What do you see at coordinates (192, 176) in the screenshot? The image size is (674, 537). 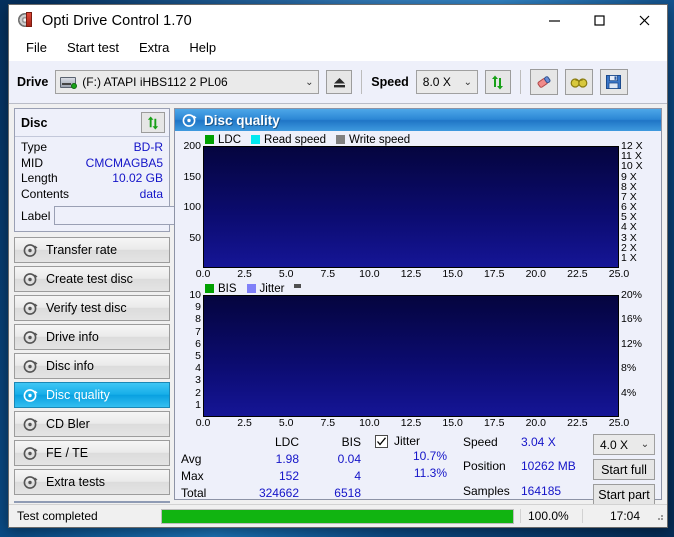 I see `y-tick-left: 150` at bounding box center [192, 176].